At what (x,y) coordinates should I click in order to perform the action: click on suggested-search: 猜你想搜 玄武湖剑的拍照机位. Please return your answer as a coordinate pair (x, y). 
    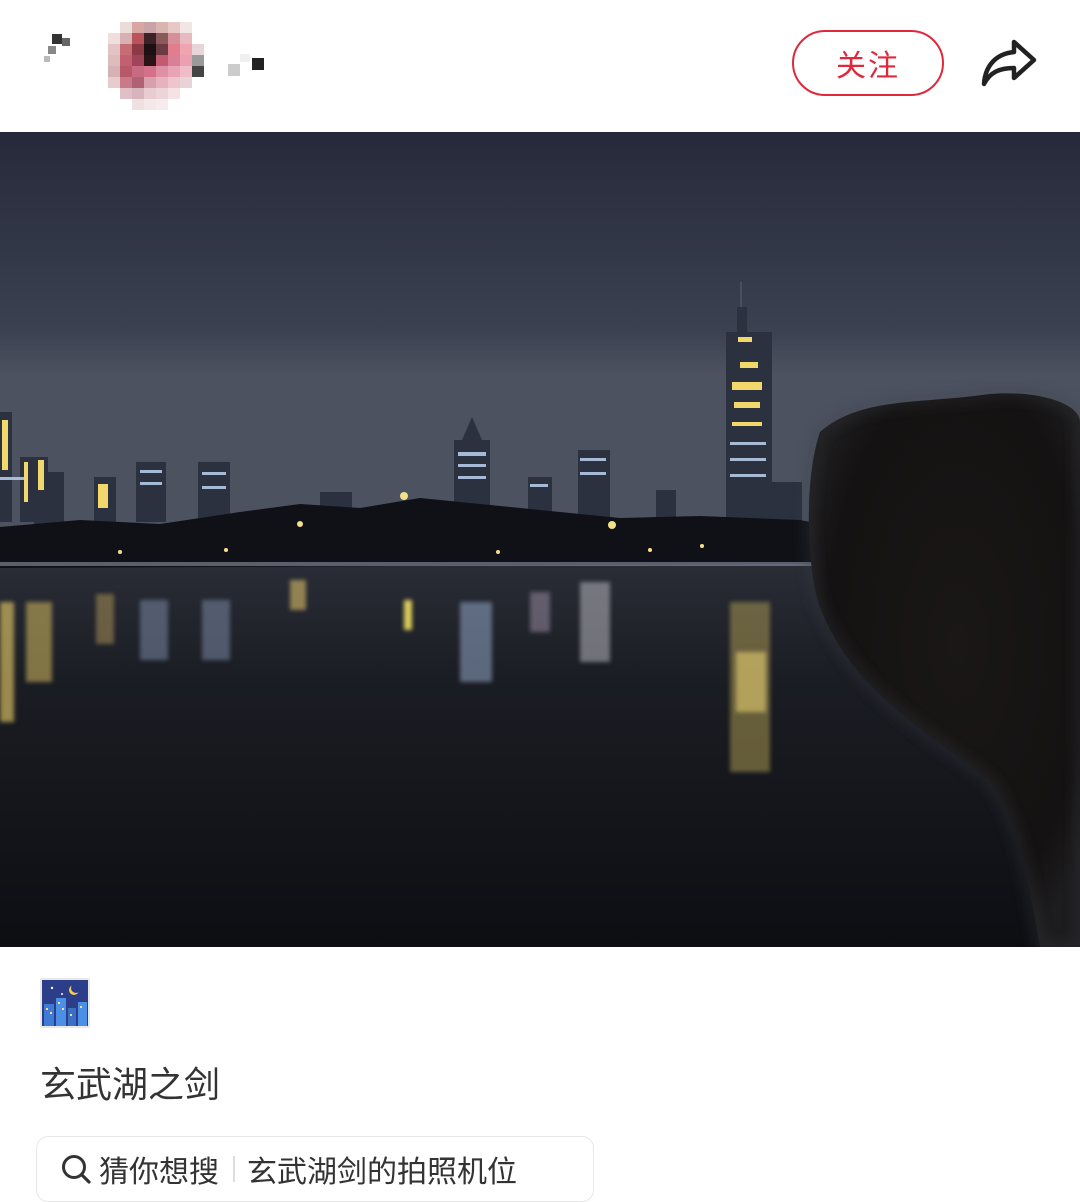
    Looking at the image, I should click on (315, 1169).